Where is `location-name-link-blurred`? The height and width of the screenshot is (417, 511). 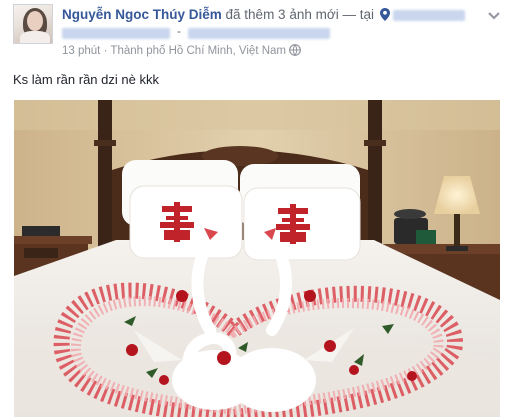
location-name-link-blurred is located at coordinates (429, 15).